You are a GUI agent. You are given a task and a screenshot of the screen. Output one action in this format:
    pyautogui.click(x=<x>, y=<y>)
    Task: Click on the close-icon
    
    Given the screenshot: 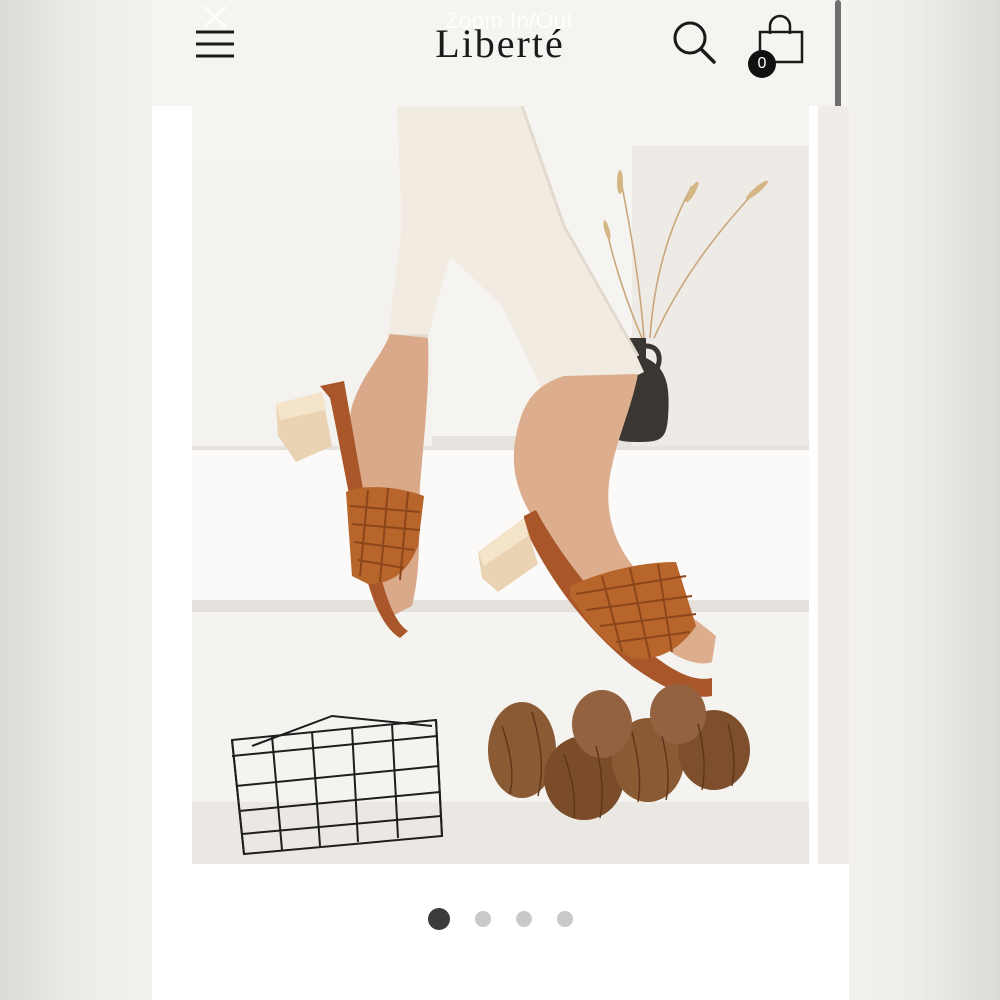 What is the action you would take?
    pyautogui.click(x=215, y=17)
    